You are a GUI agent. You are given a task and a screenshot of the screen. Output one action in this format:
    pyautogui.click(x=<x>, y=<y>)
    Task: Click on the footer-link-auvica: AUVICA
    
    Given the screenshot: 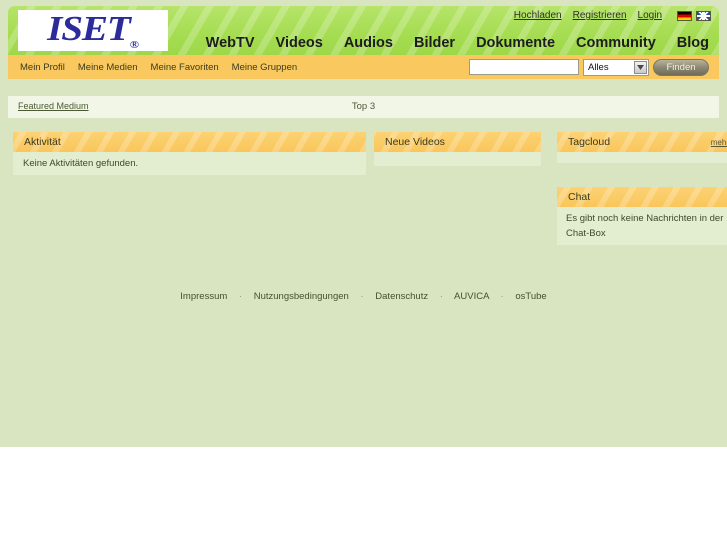 What is the action you would take?
    pyautogui.click(x=471, y=296)
    